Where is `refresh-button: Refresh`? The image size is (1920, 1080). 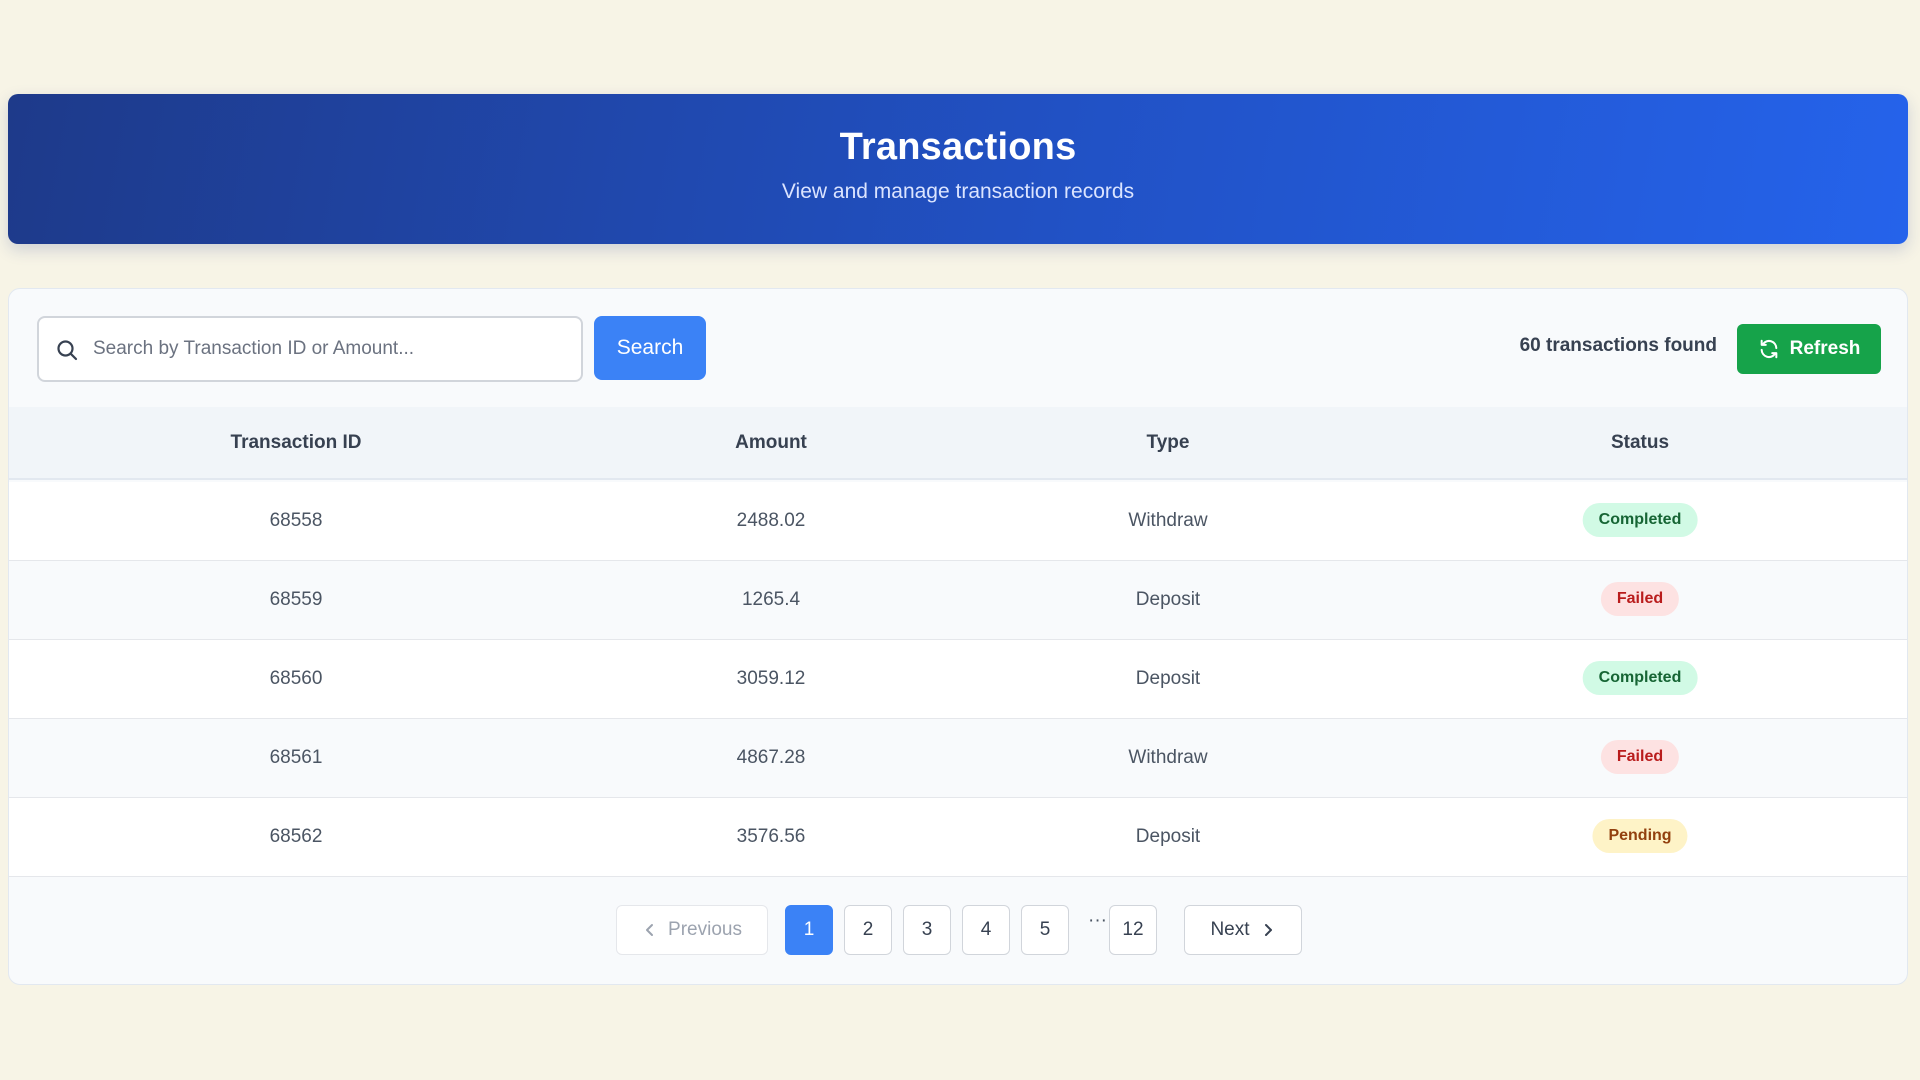 refresh-button: Refresh is located at coordinates (1809, 349).